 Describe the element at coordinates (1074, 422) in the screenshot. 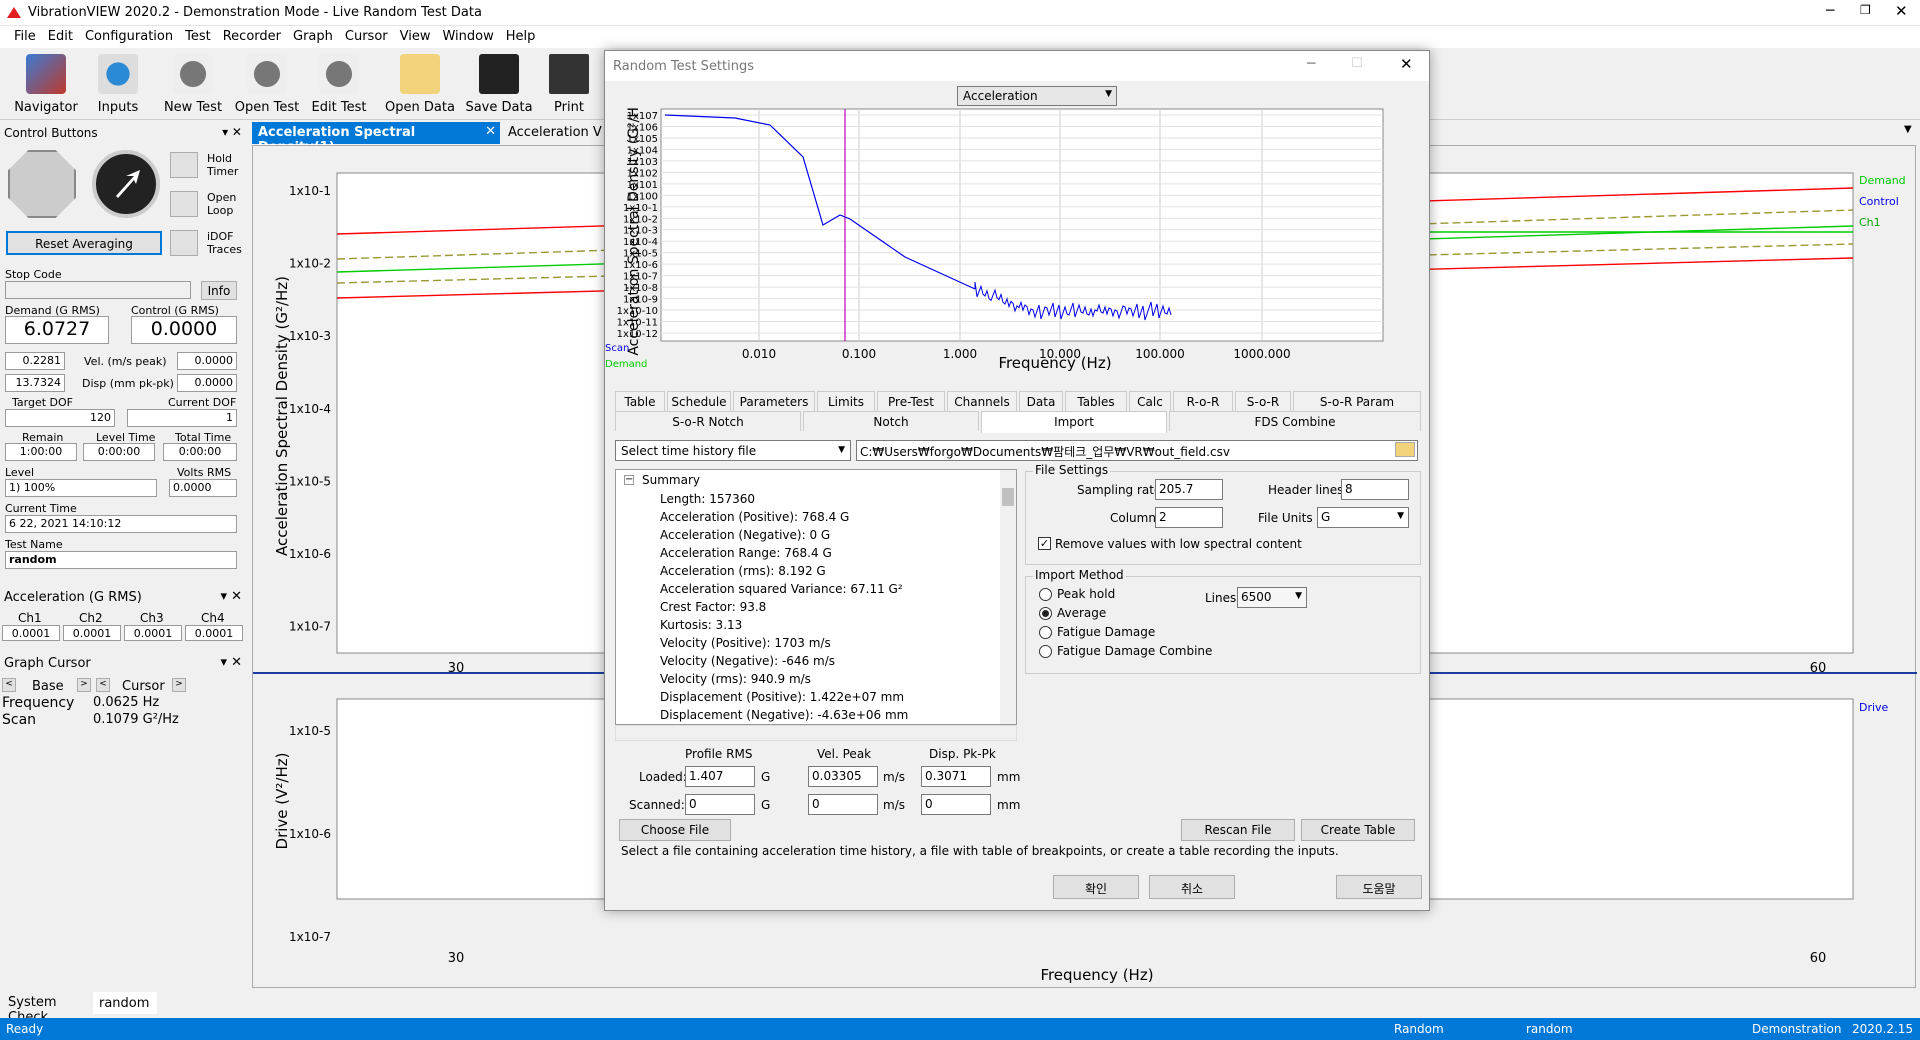

I see `tab-import: Import` at that location.